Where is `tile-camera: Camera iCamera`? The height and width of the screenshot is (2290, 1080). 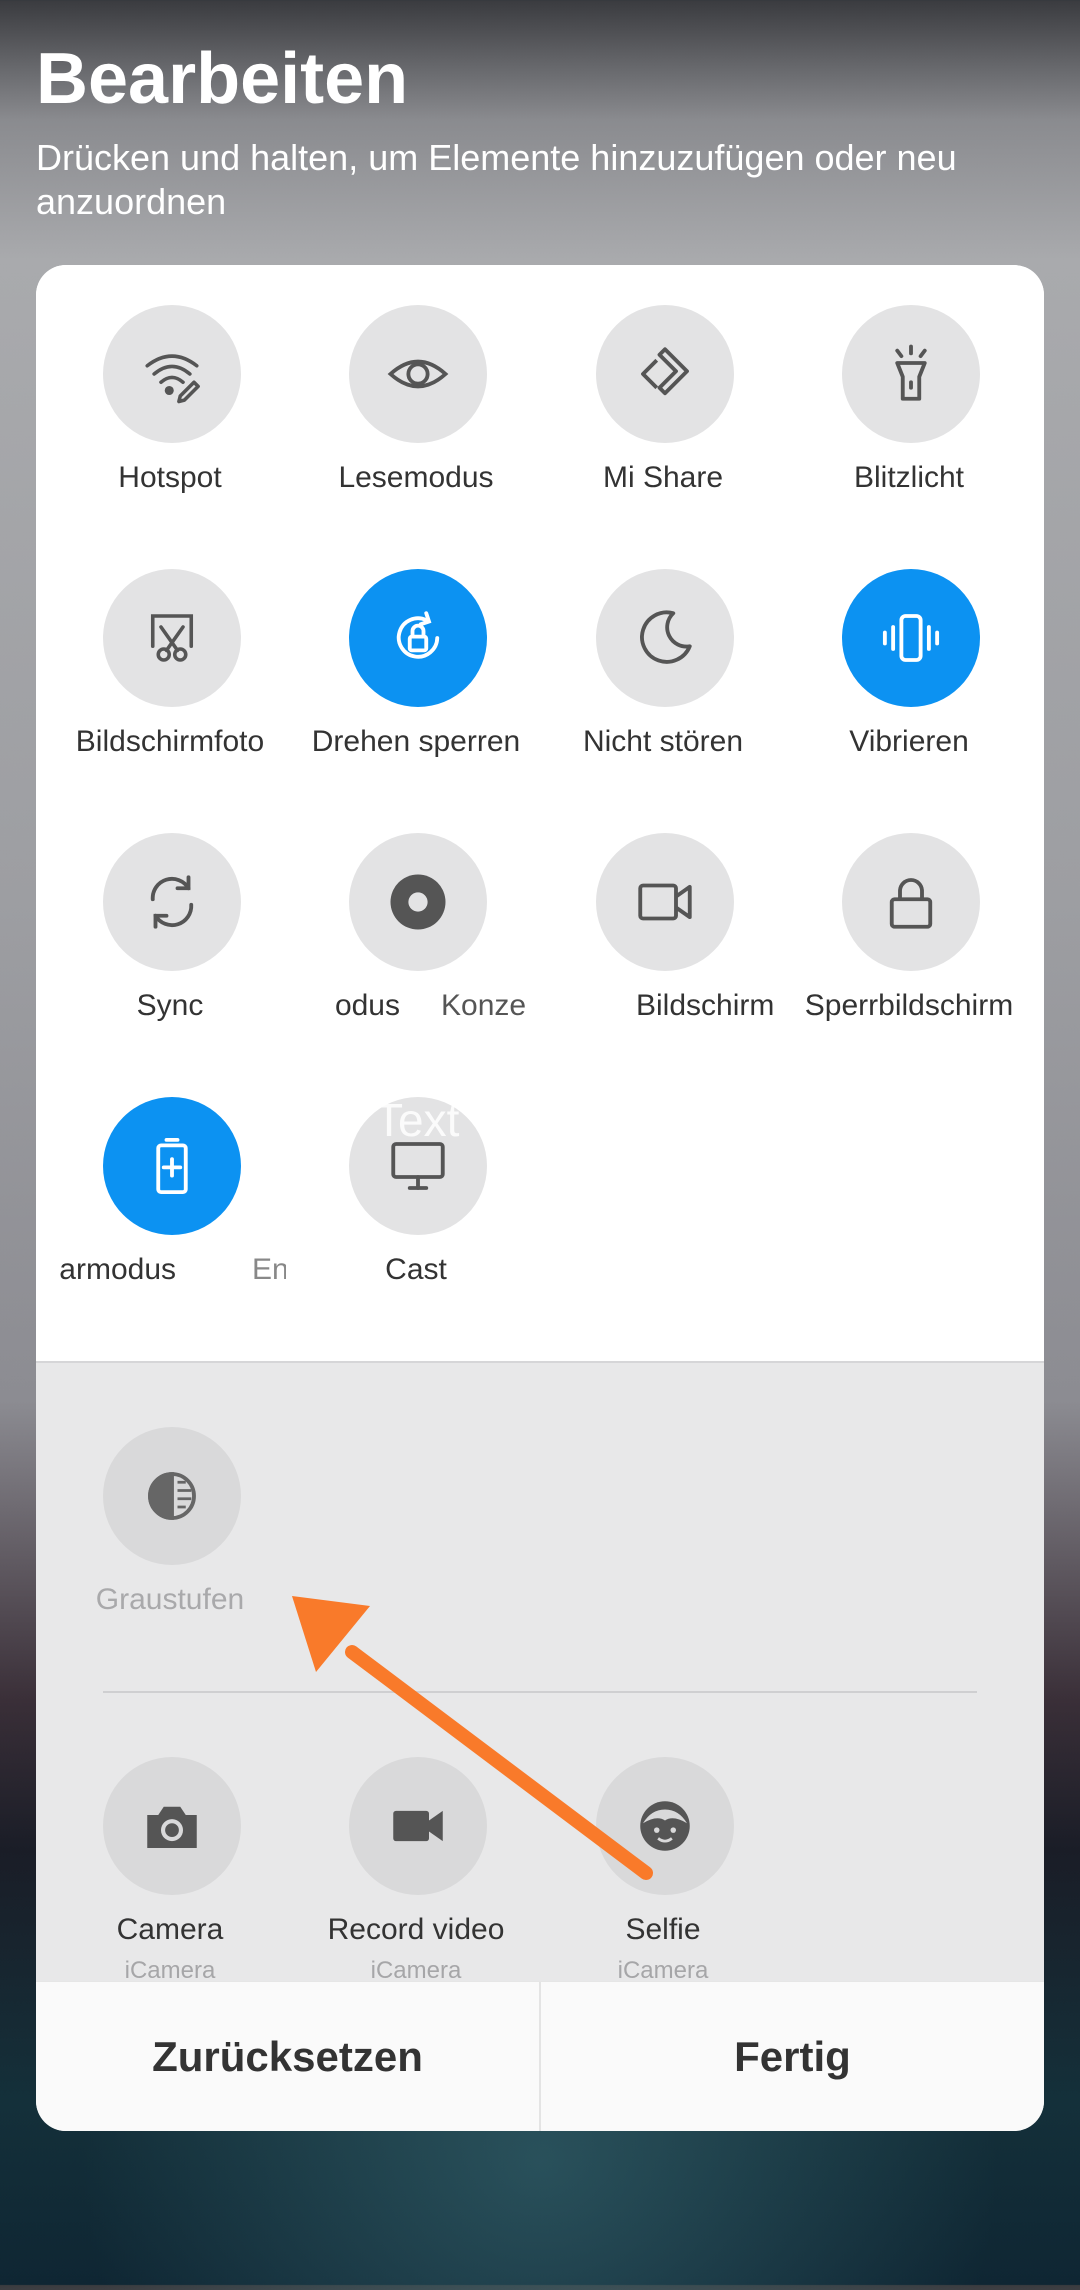
tile-camera: Camera iCamera is located at coordinates (170, 1868).